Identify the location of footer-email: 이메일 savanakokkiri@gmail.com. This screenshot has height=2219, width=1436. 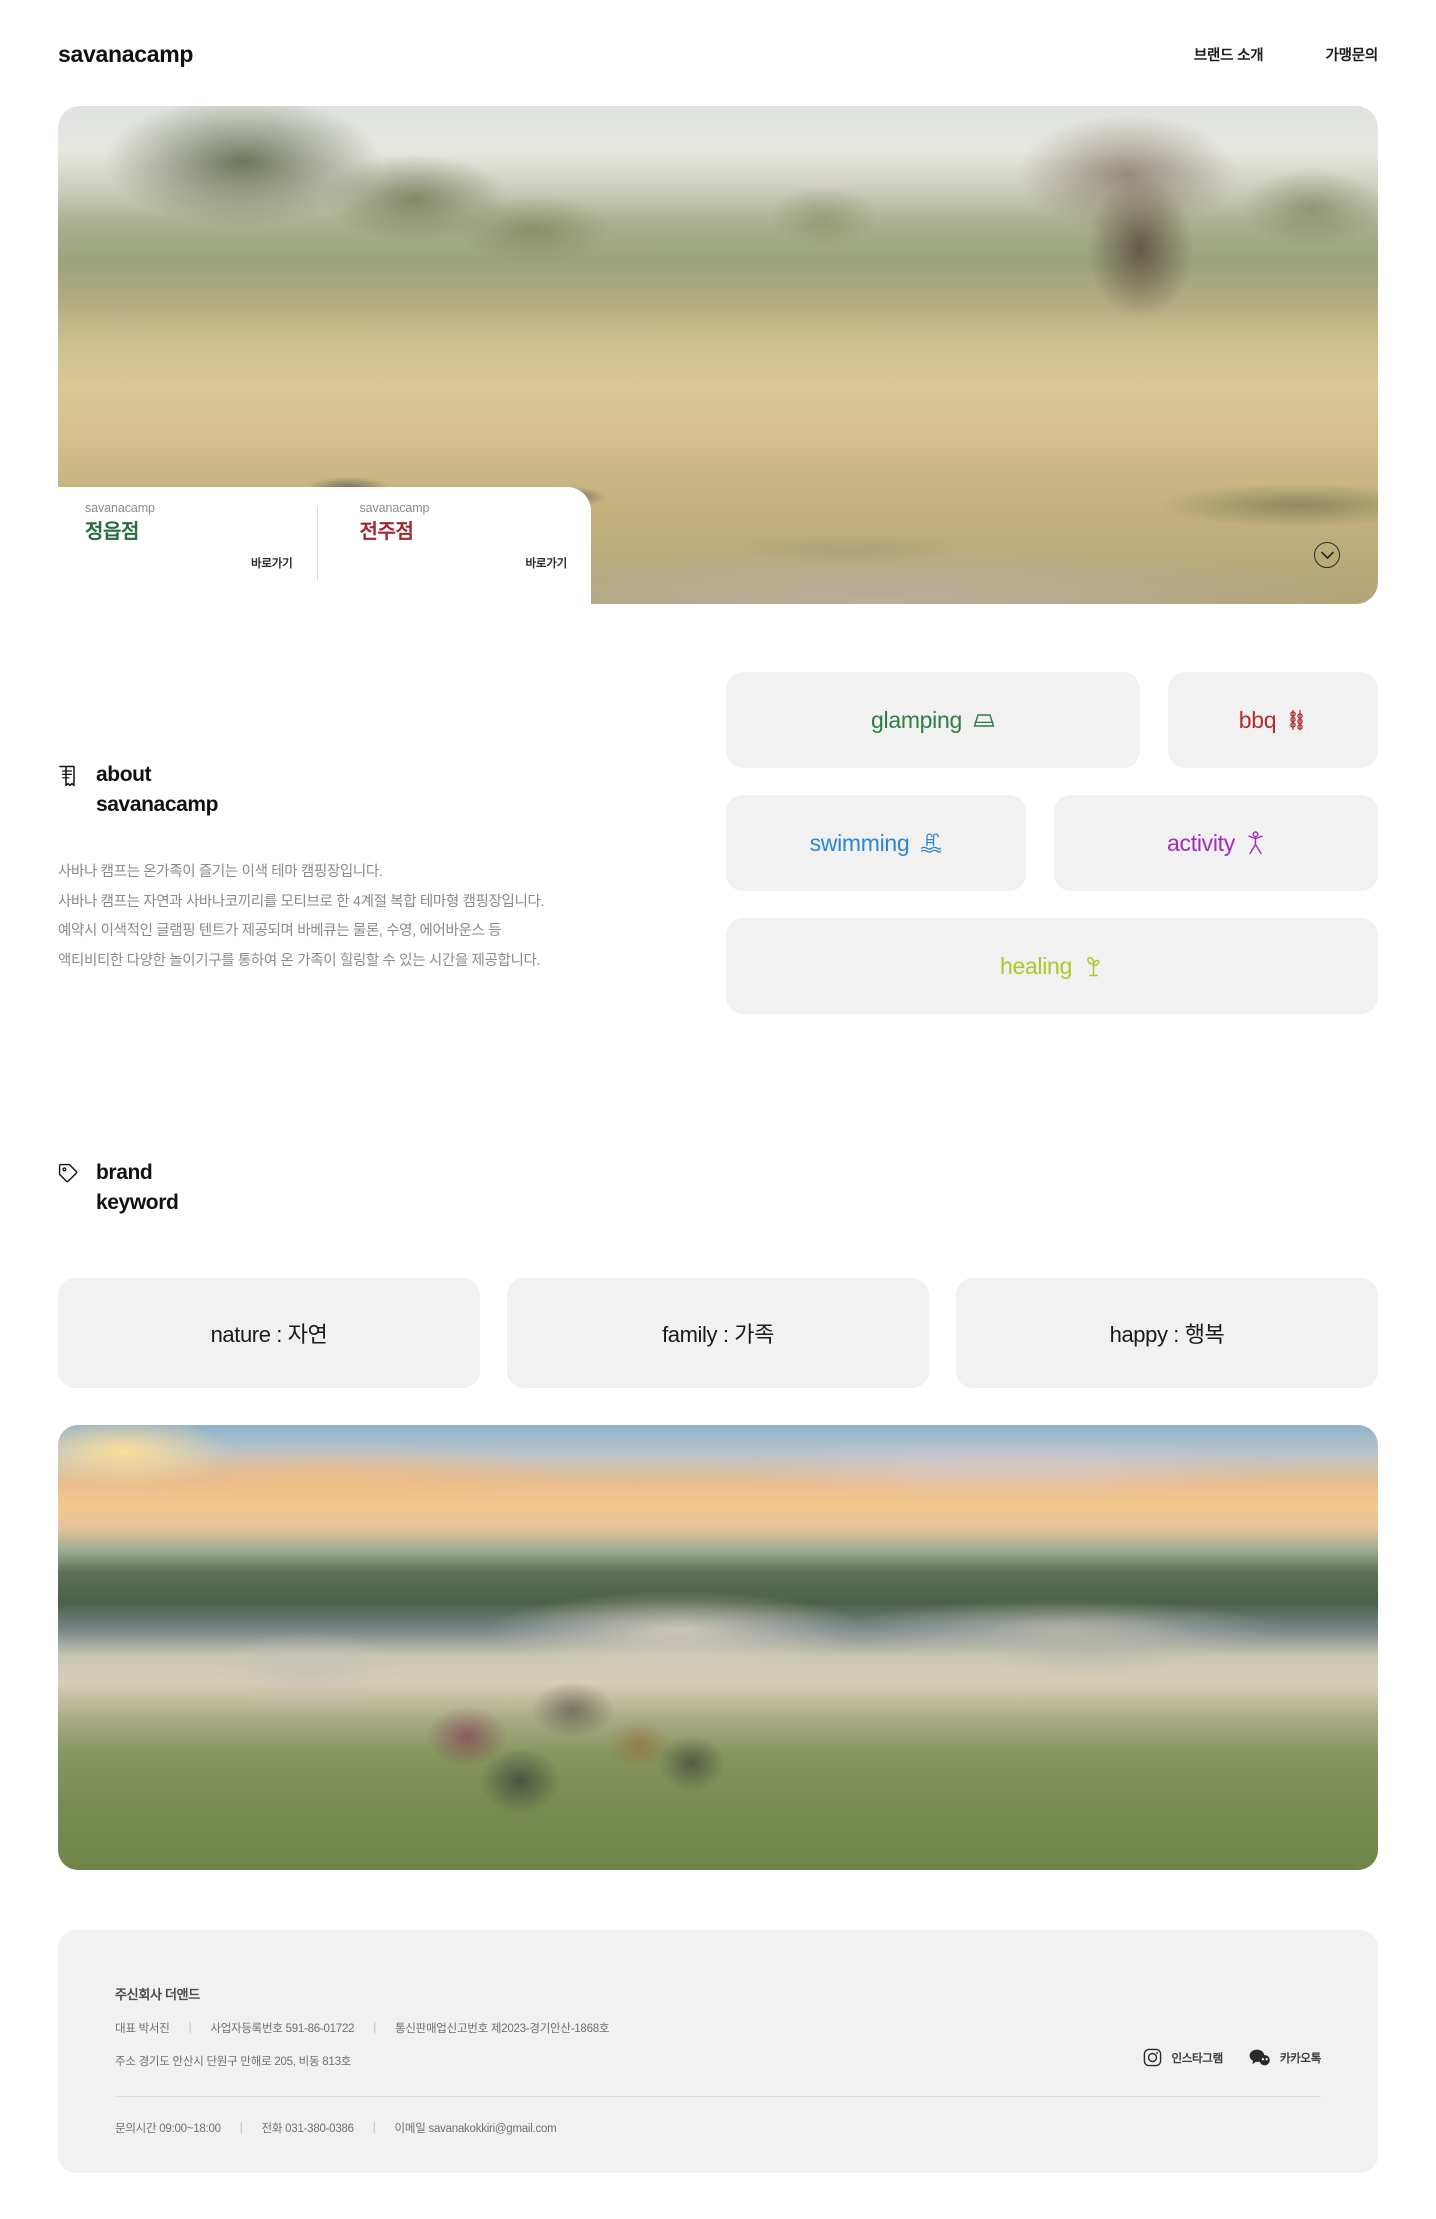
(475, 2129).